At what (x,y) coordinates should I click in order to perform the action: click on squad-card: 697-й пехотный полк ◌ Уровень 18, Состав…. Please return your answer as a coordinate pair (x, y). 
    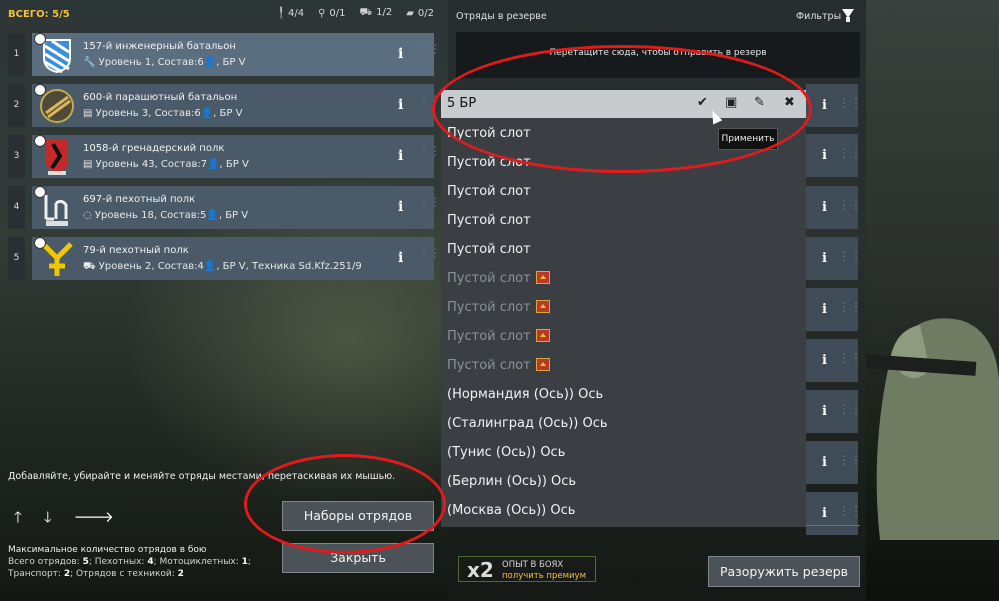
    Looking at the image, I should click on (236, 207).